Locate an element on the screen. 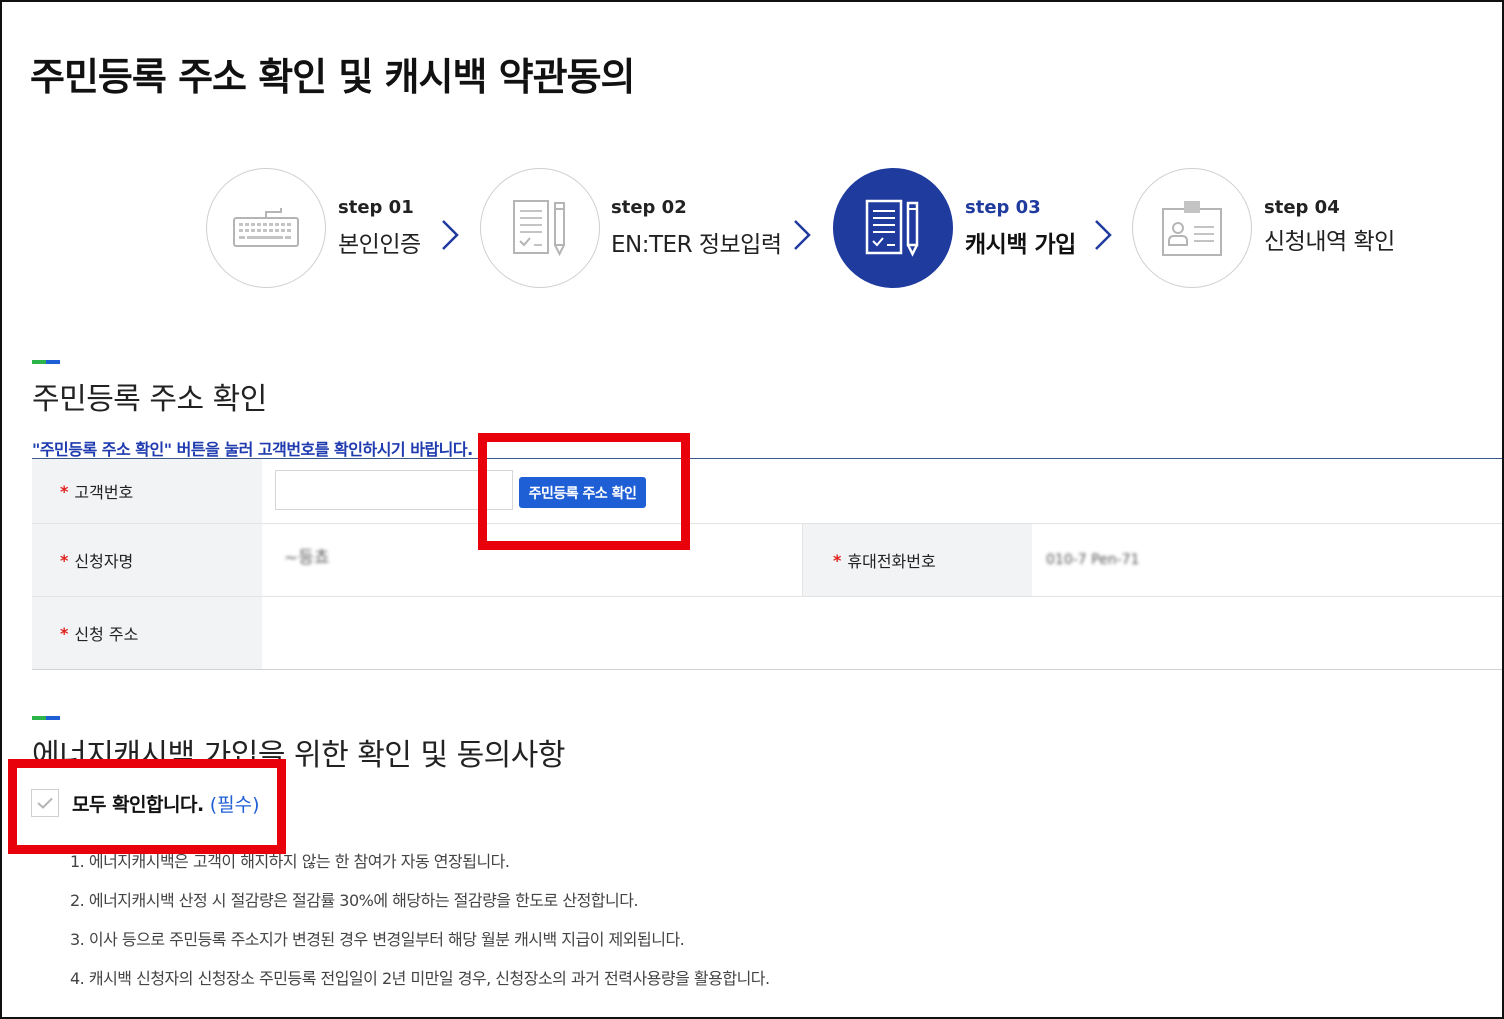 Image resolution: width=1504 pixels, height=1019 pixels. step-03-number: step 03 is located at coordinates (1003, 207).